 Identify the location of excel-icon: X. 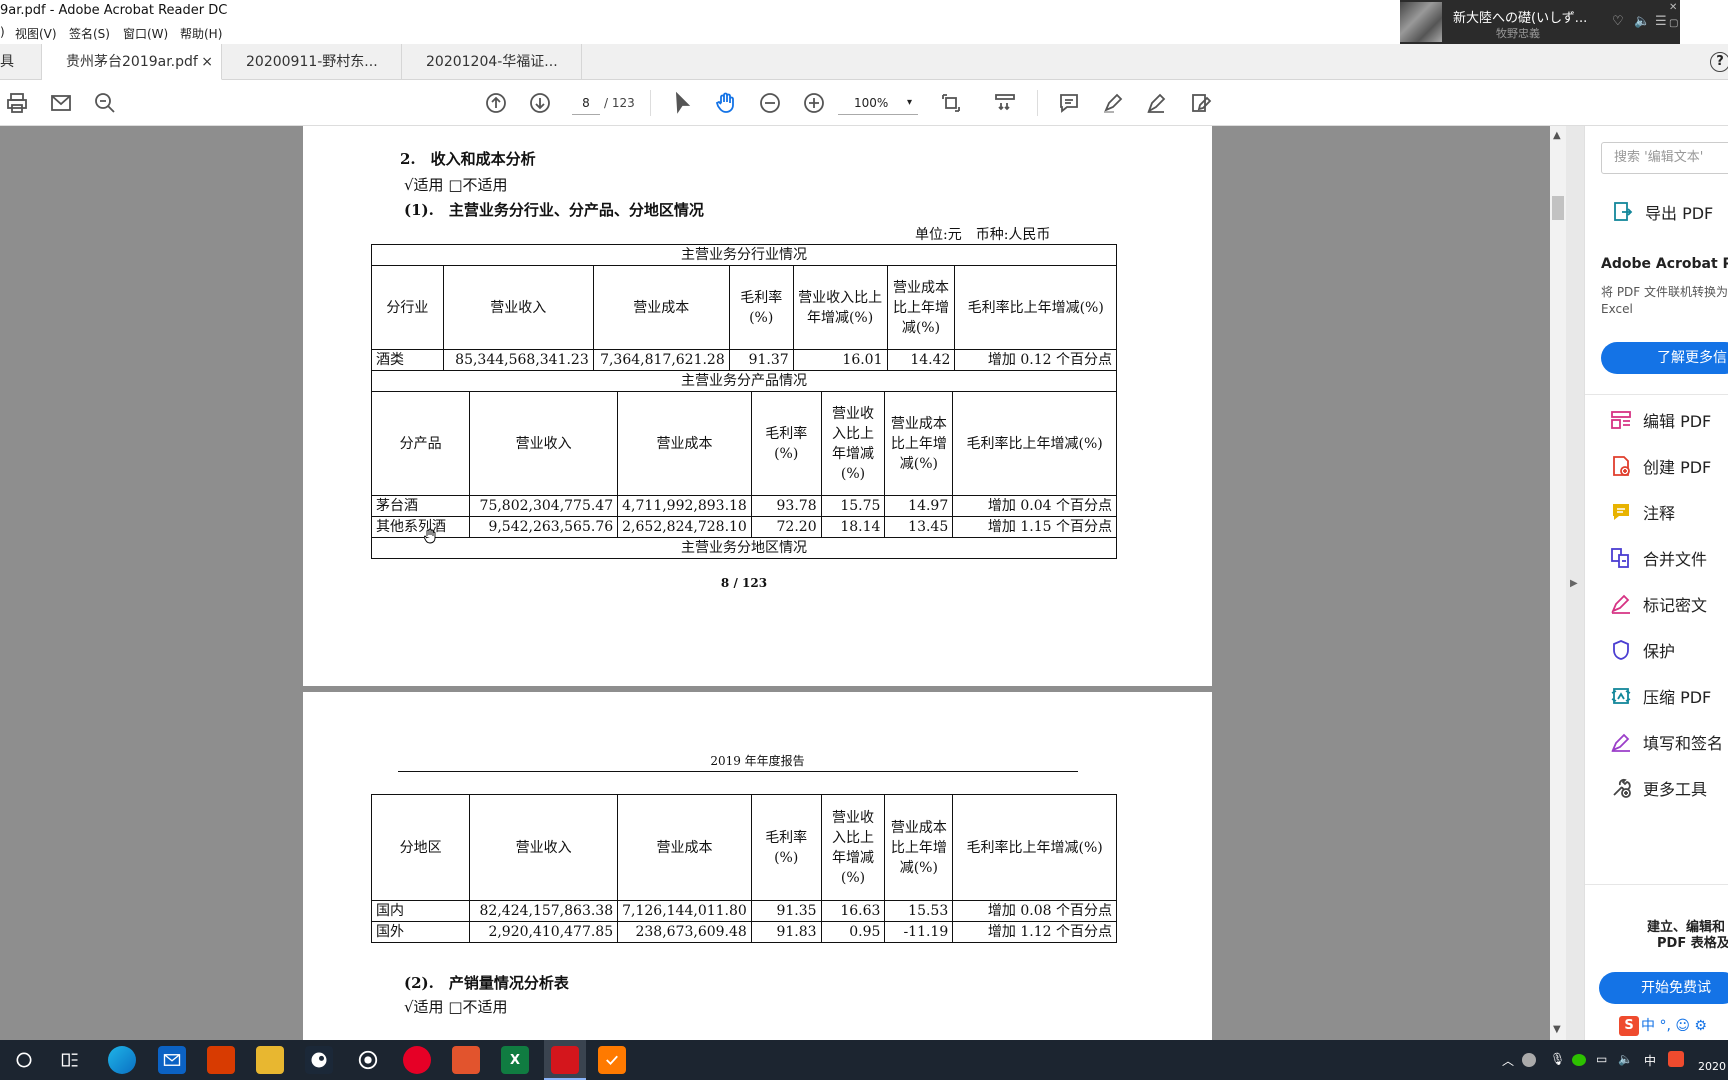
(515, 1060).